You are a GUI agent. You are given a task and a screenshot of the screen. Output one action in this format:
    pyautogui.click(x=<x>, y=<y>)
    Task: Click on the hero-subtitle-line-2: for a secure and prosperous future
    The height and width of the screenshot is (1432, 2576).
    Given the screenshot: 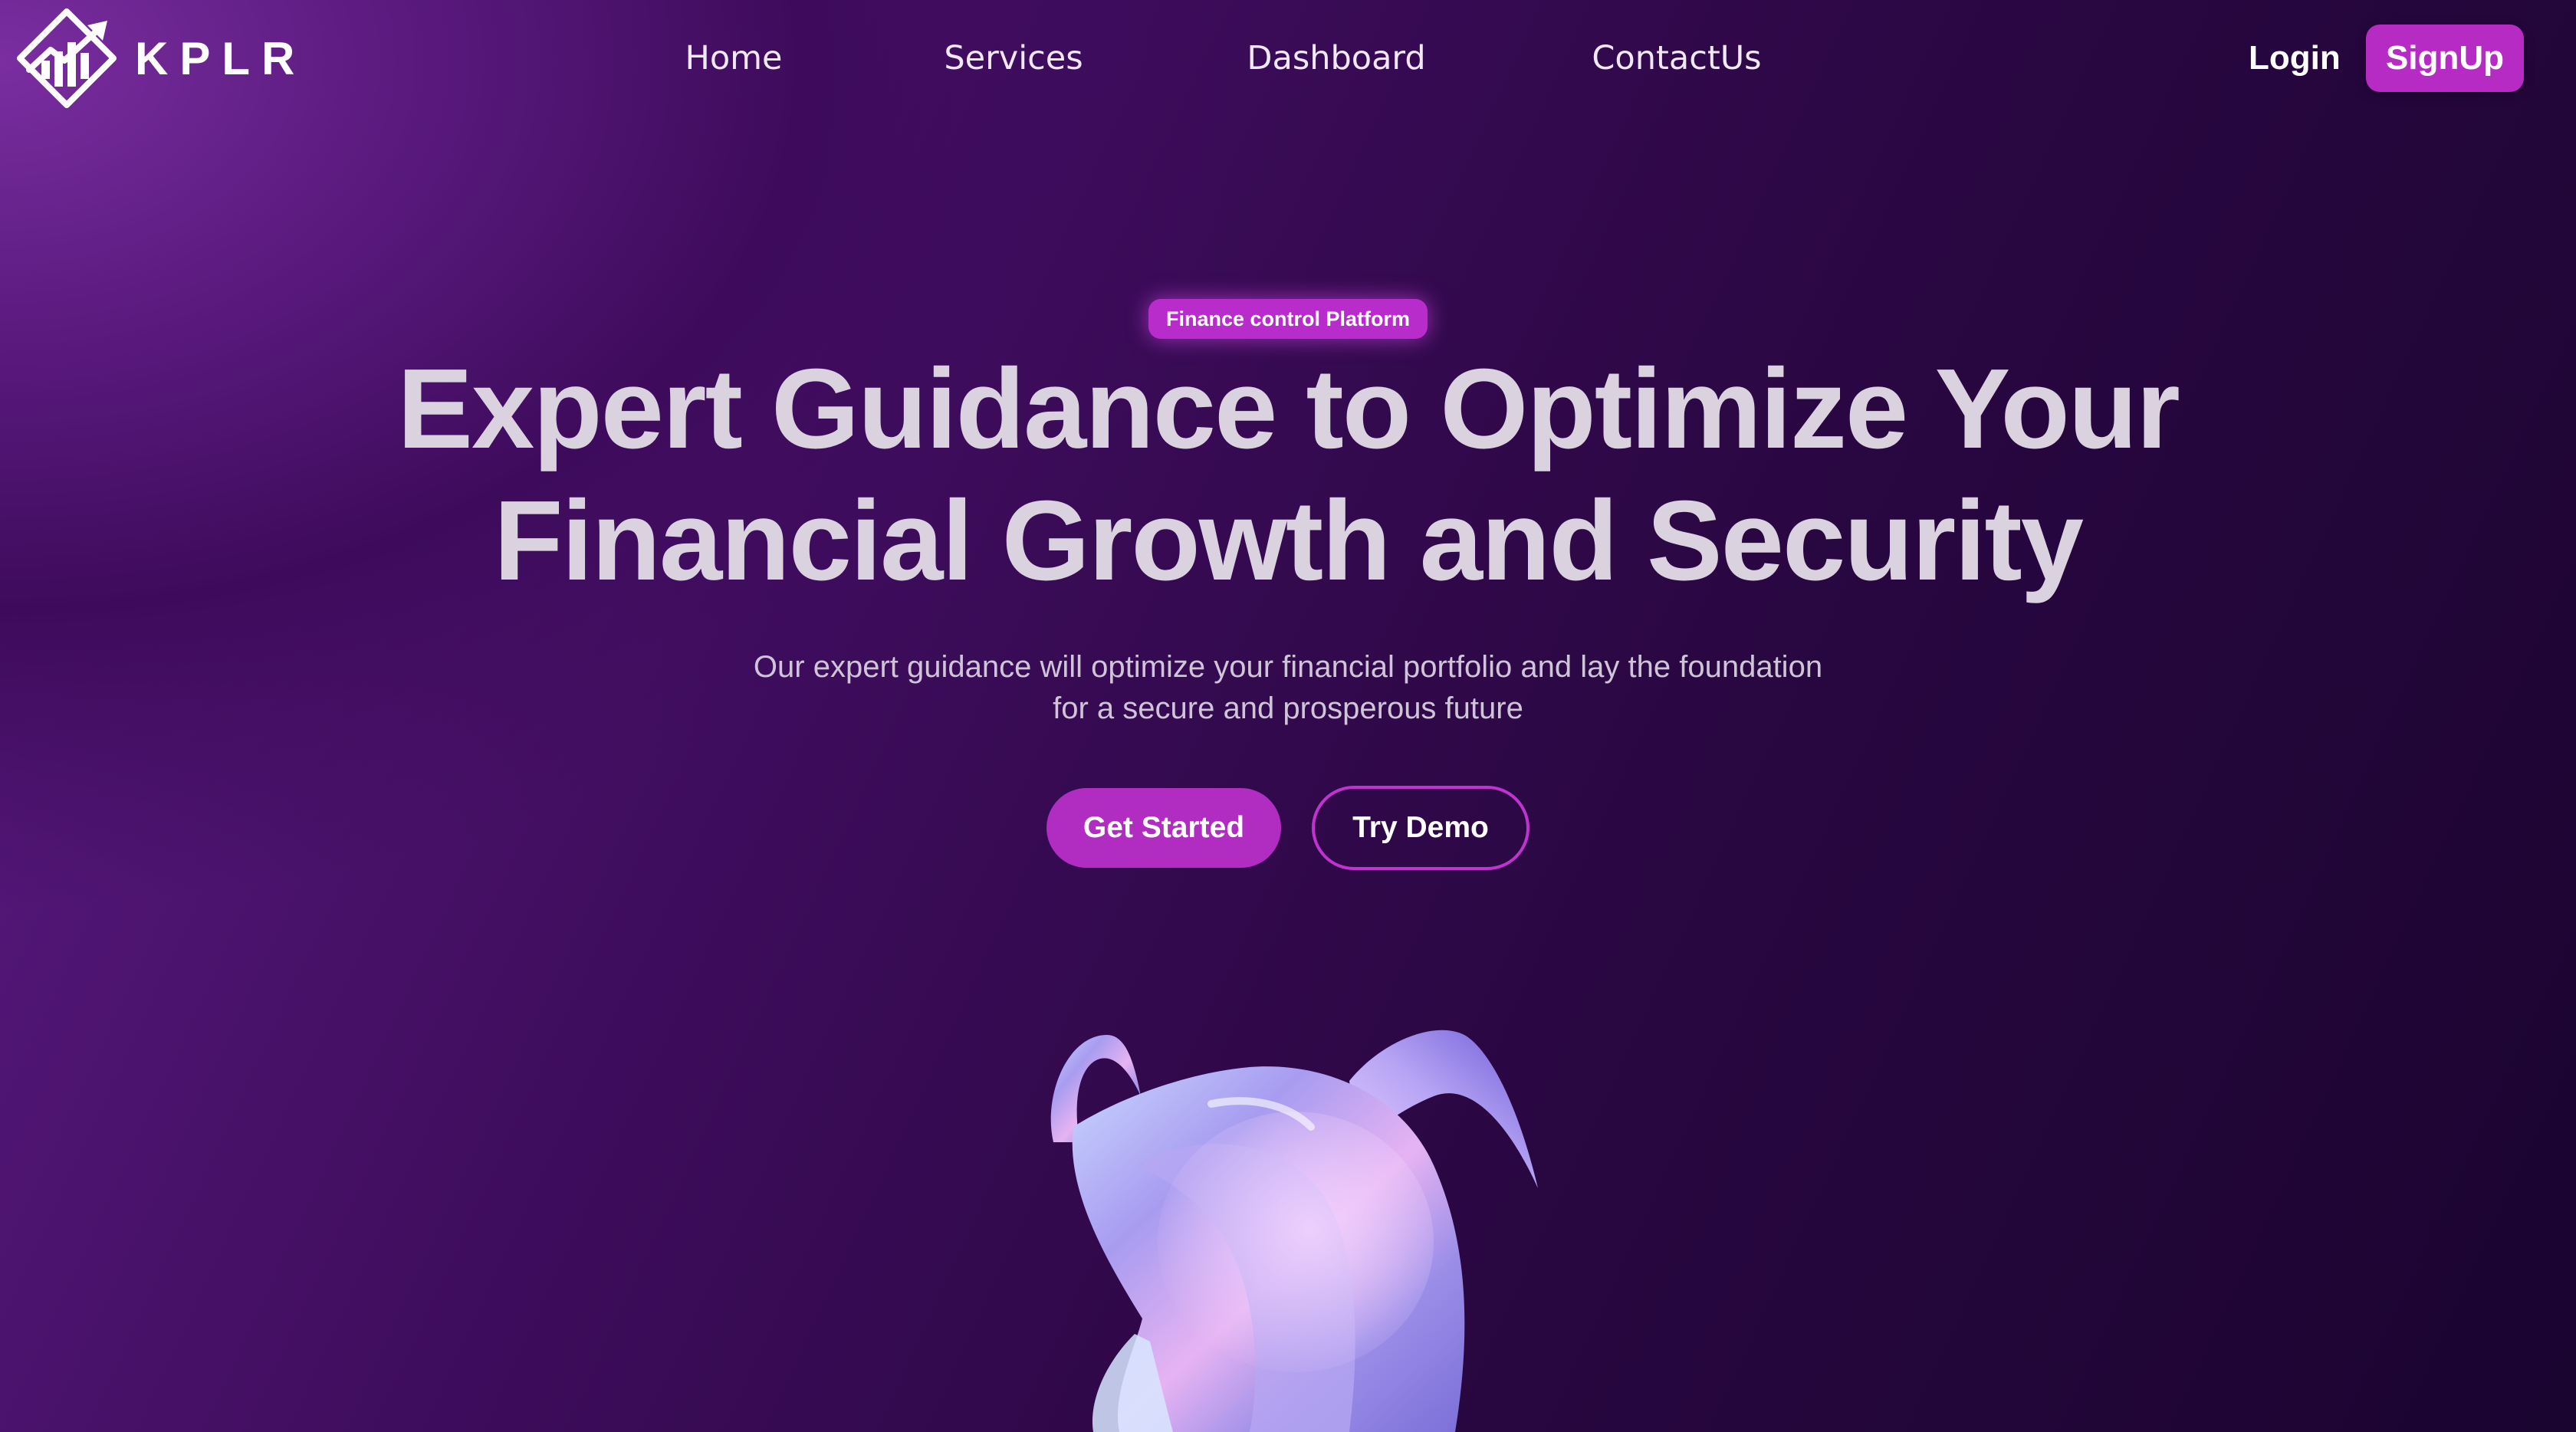 What is the action you would take?
    pyautogui.click(x=1288, y=708)
    